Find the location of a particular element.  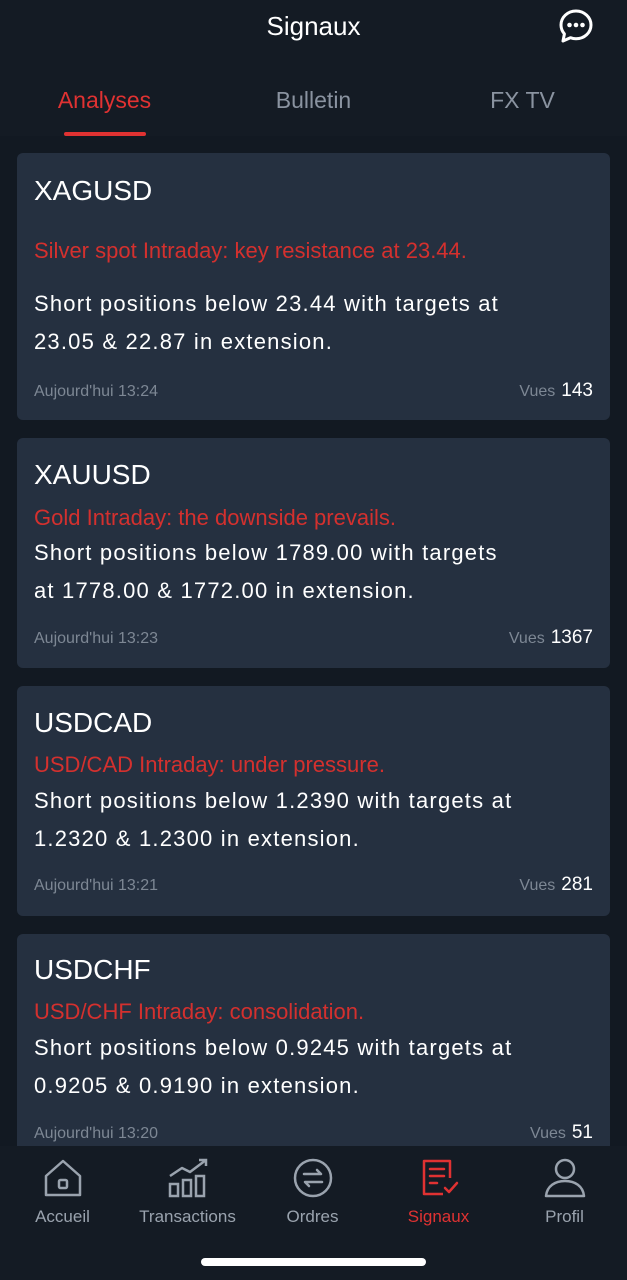

card-body-line: 0.9205 & 0.9190 in extension. is located at coordinates (197, 1085).